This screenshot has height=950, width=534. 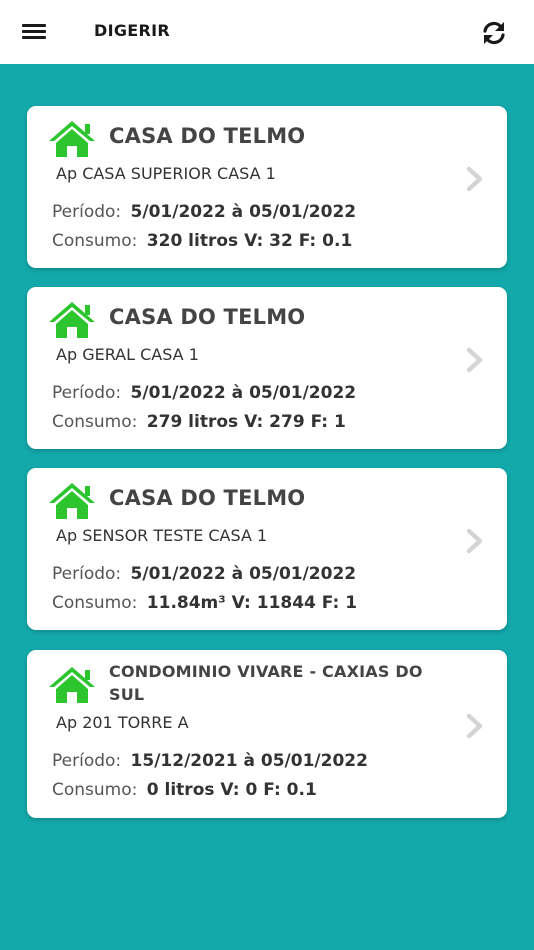 I want to click on consumption-row: Consumo: 11.84m³ V: 11844 F: 1, so click(x=204, y=603).